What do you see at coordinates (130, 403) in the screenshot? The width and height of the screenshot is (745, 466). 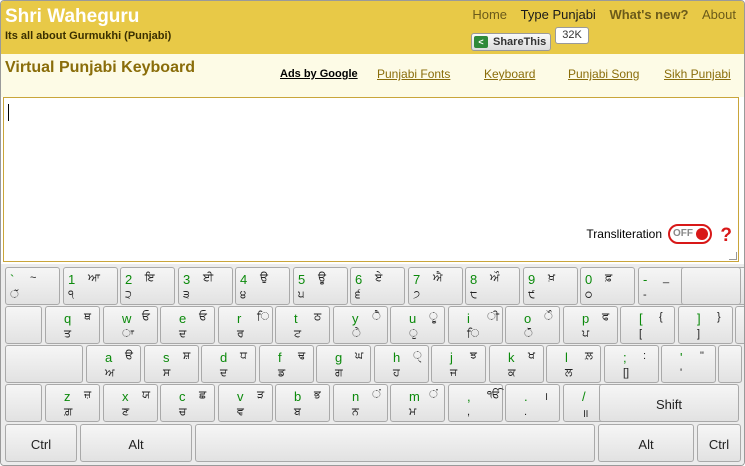 I see `key-3-1: x ਯਣ` at bounding box center [130, 403].